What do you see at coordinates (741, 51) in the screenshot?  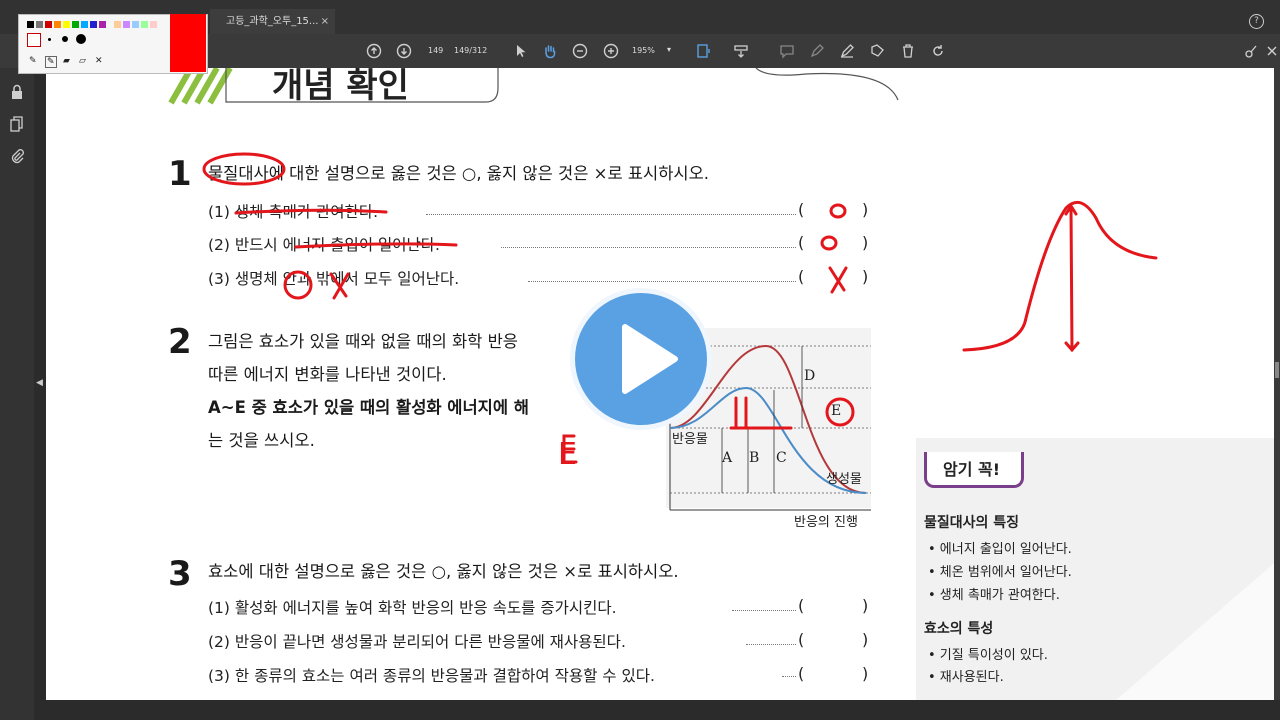 I see `scroll-mode-icon` at bounding box center [741, 51].